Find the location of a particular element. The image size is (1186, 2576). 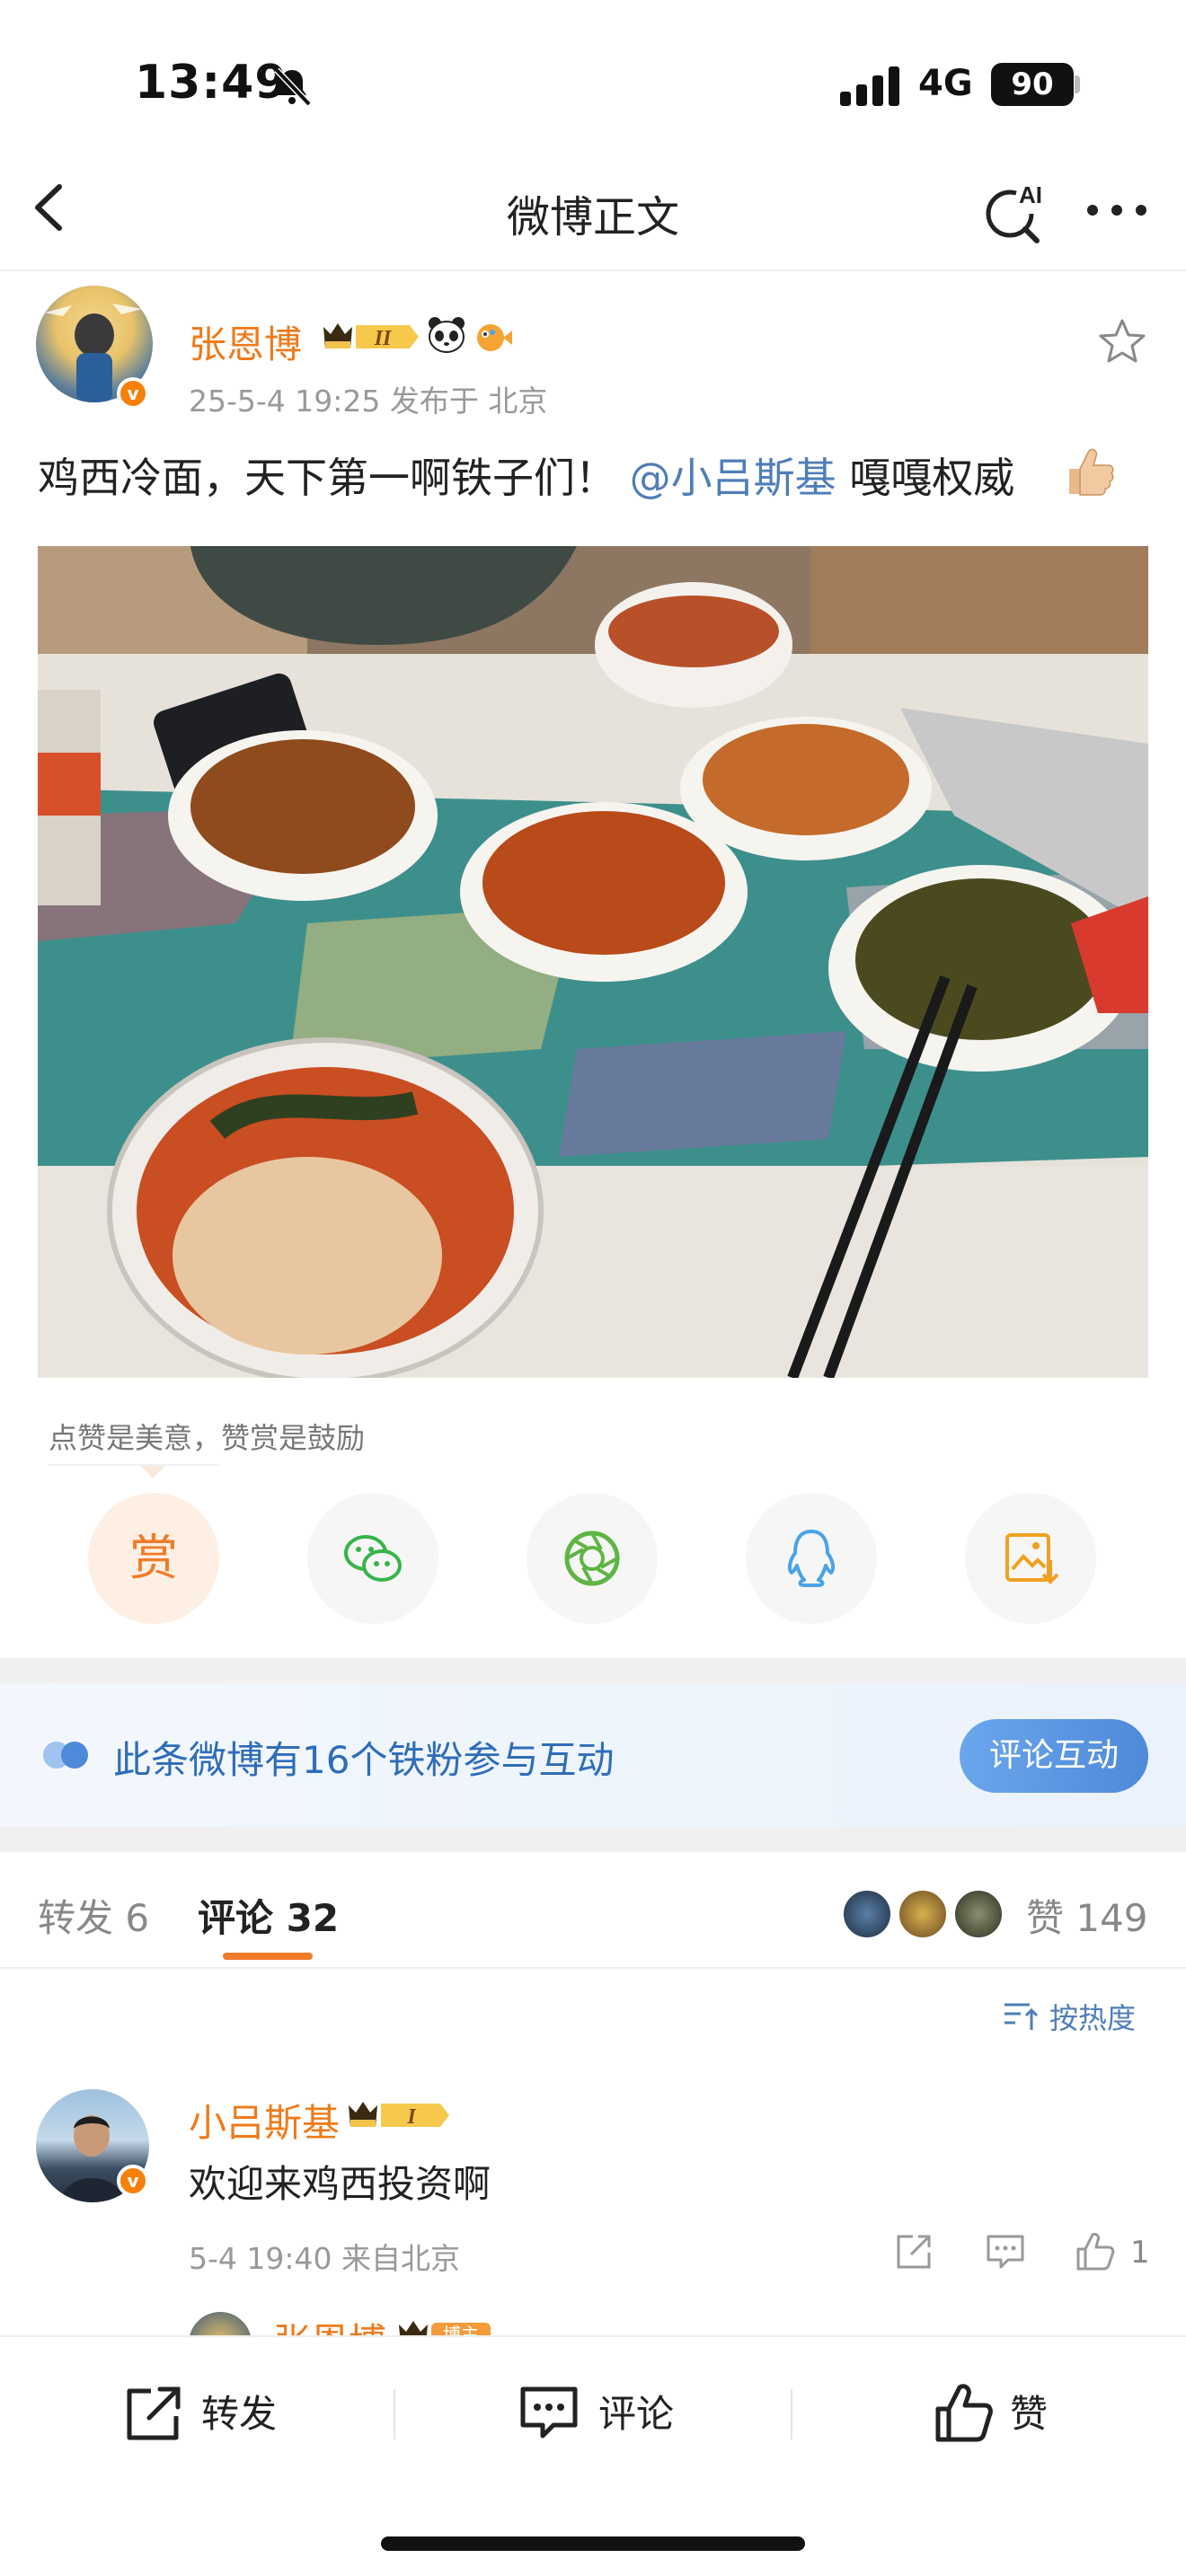

moments-icon is located at coordinates (592, 1558).